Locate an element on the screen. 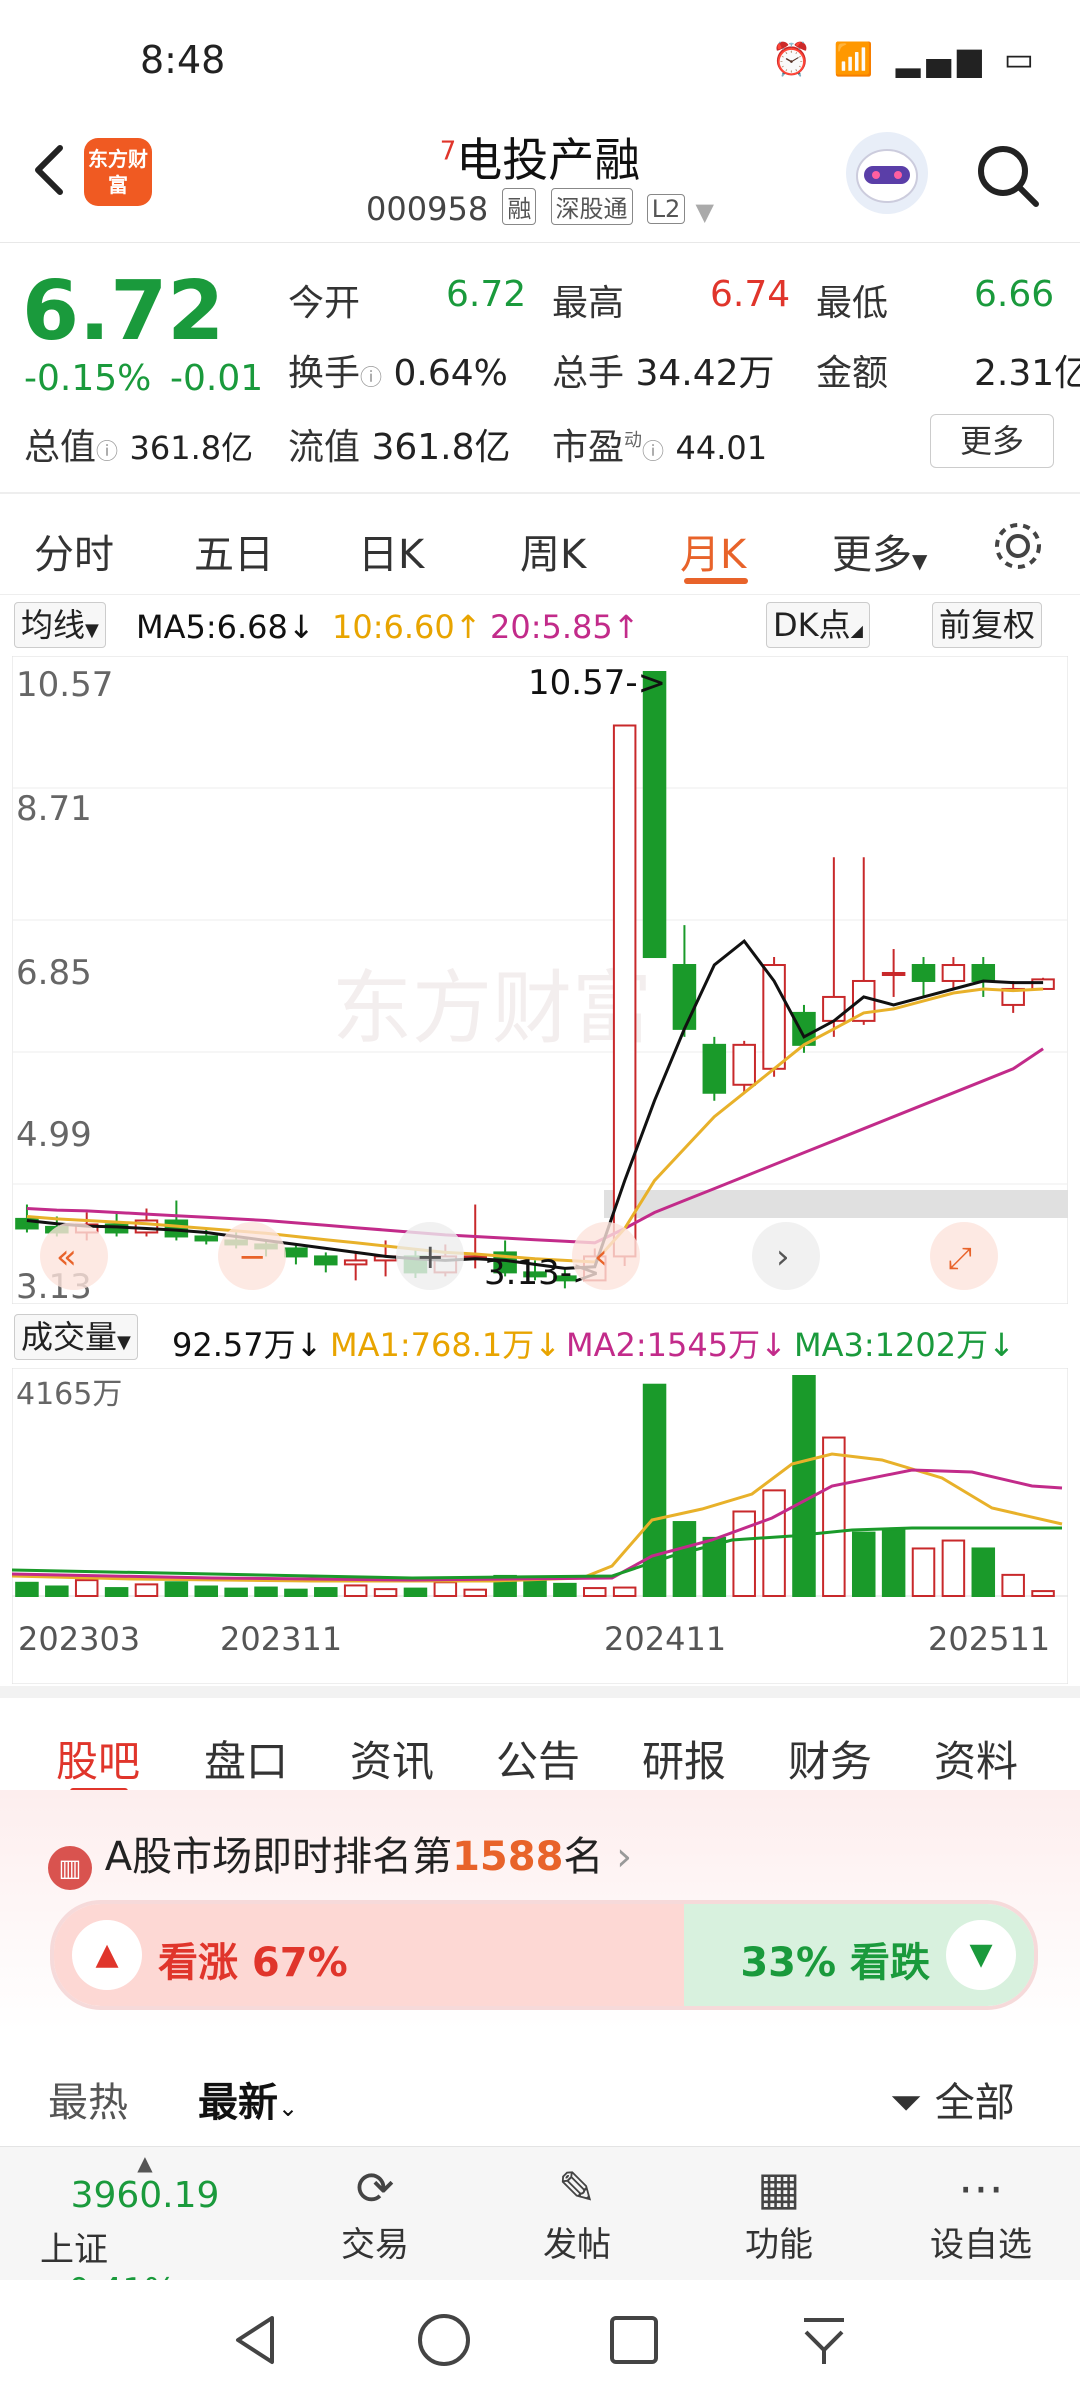 The image size is (1080, 2400). nav-functions: ▦ 功能 is located at coordinates (779, 2206).